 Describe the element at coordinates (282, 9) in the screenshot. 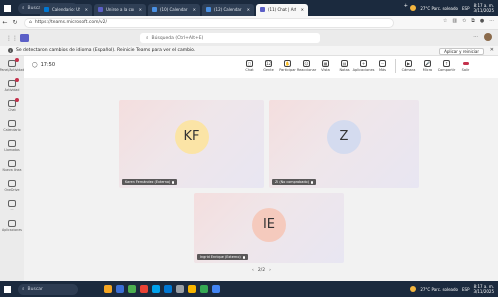

I see `browser-tab: (11) Chat | Articulación | X ✕` at that location.